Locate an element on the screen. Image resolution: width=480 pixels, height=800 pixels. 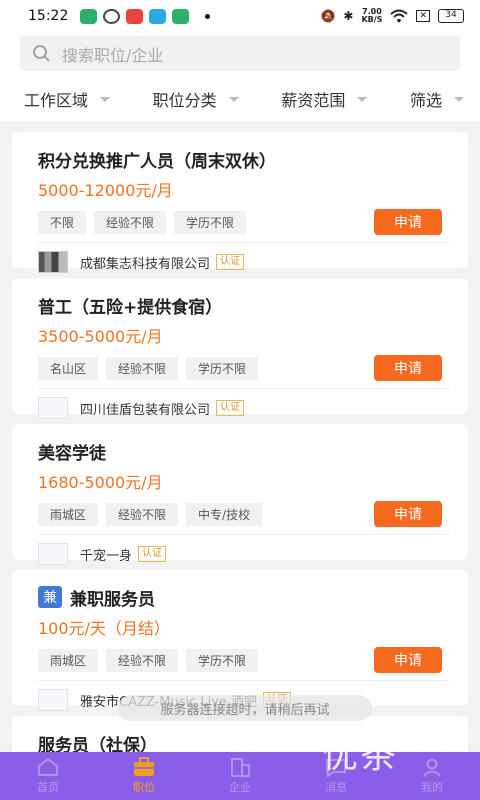
status-bar: 15:22 🔕 ✱ 7.00 KB/S ✕ 34 is located at coordinates (240, 16).